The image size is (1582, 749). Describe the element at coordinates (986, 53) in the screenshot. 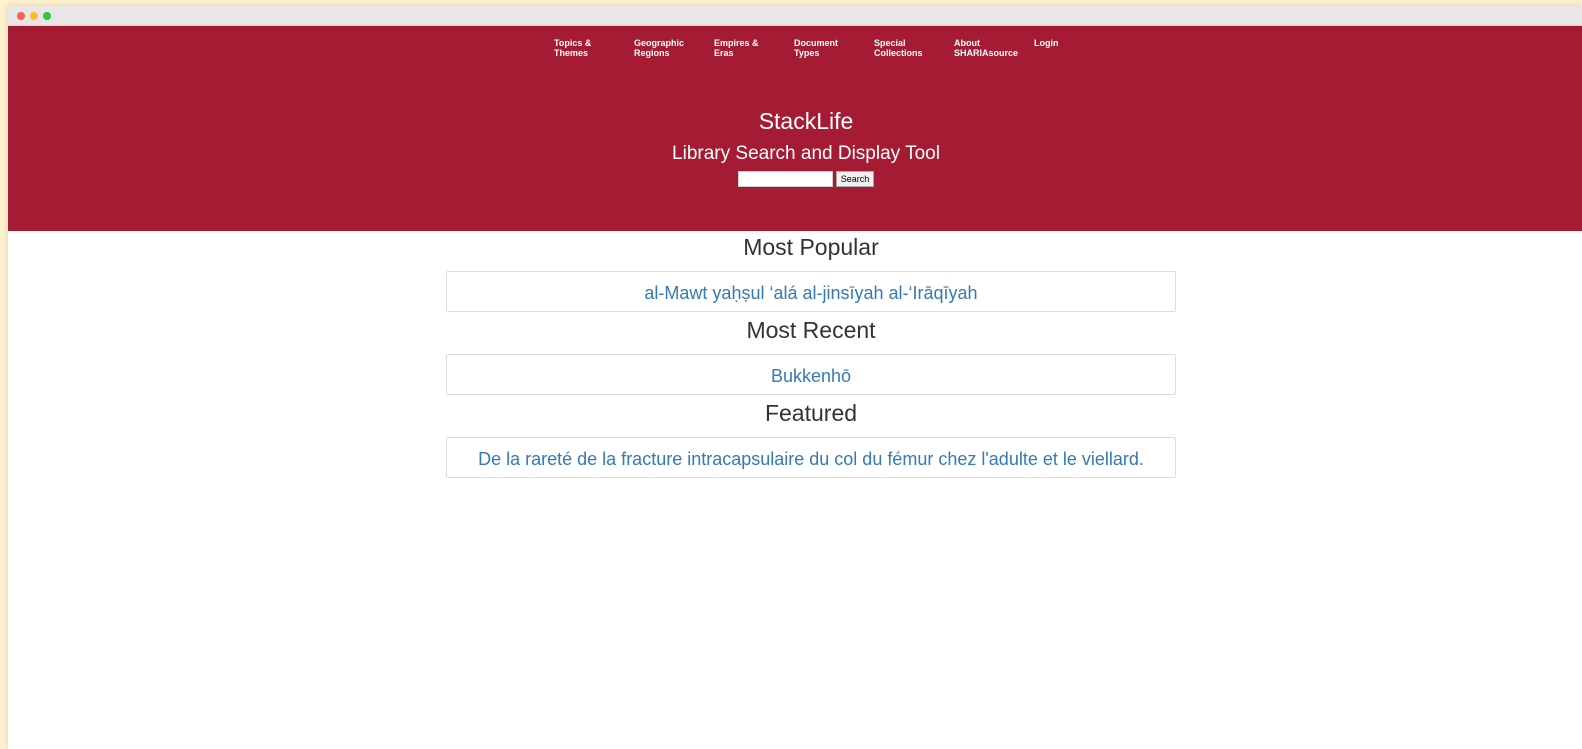

I see `nav-item-label: SHARIAsource` at that location.